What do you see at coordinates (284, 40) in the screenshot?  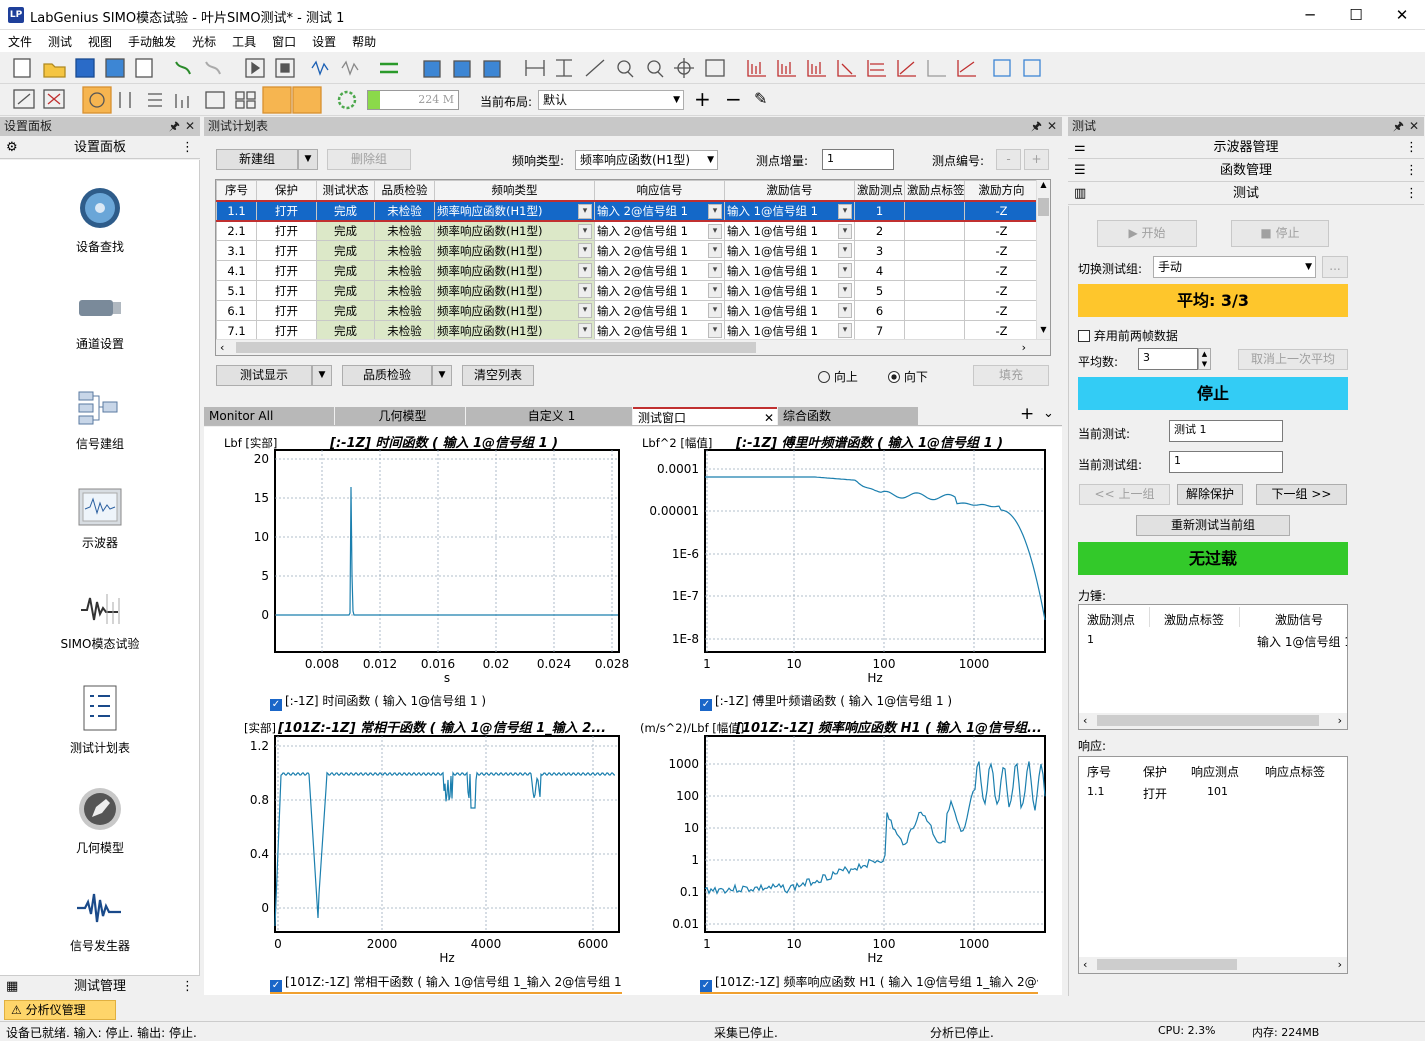 I see `menu-window: 窗口` at bounding box center [284, 40].